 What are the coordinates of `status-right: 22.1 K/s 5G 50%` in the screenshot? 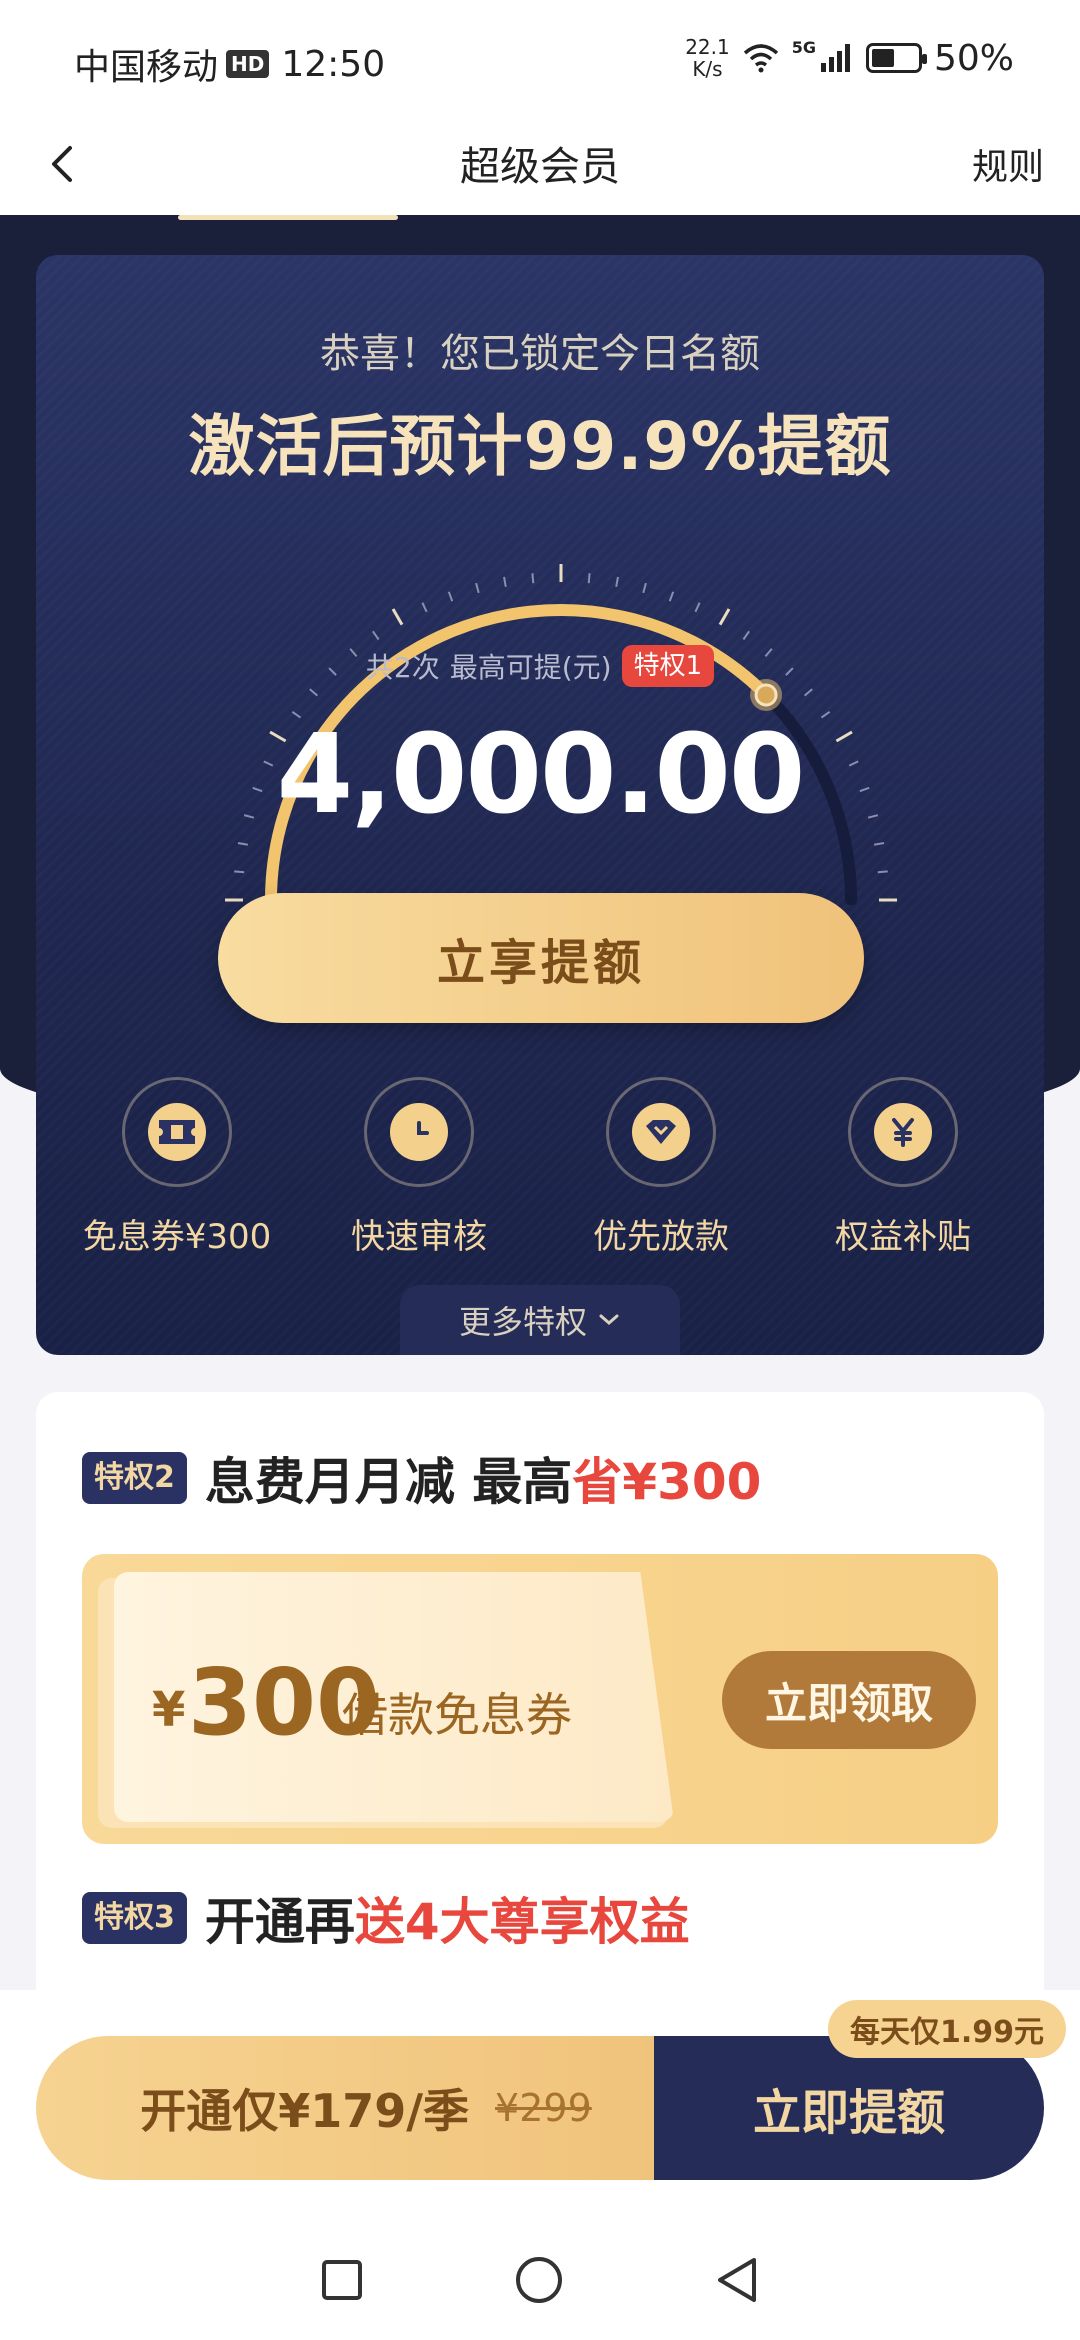 It's located at (849, 58).